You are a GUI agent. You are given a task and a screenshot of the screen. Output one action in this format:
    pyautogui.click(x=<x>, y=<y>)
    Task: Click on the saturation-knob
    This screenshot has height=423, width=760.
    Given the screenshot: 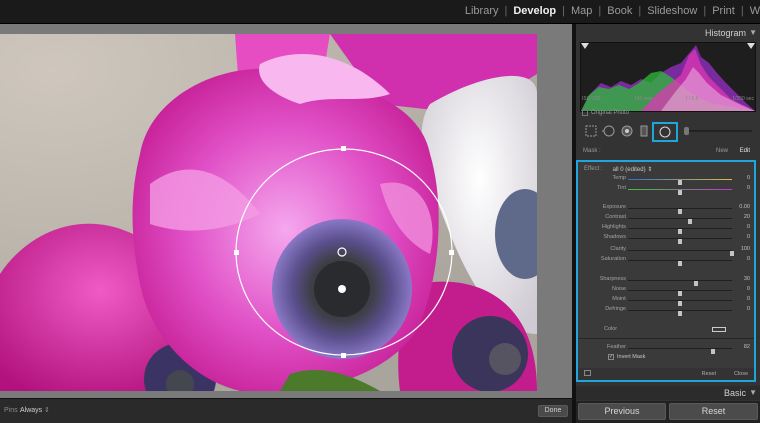 What is the action you would take?
    pyautogui.click(x=680, y=263)
    